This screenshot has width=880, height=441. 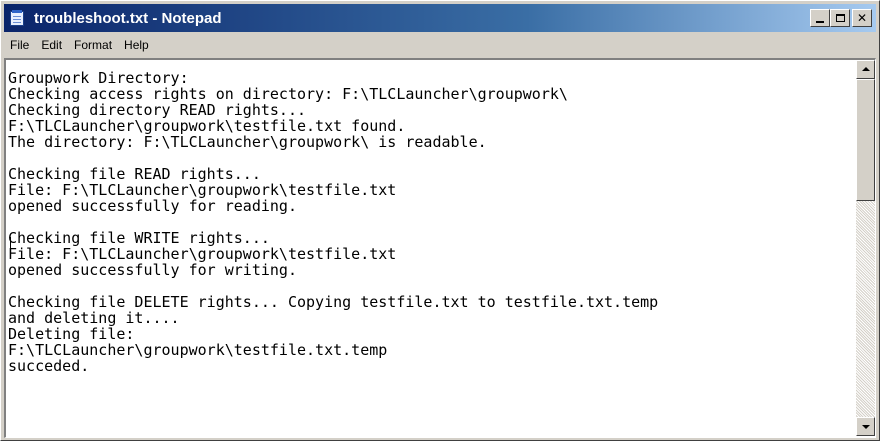 I want to click on title-bar: troubleshoot.txt - Notepad ✕, so click(x=440, y=18).